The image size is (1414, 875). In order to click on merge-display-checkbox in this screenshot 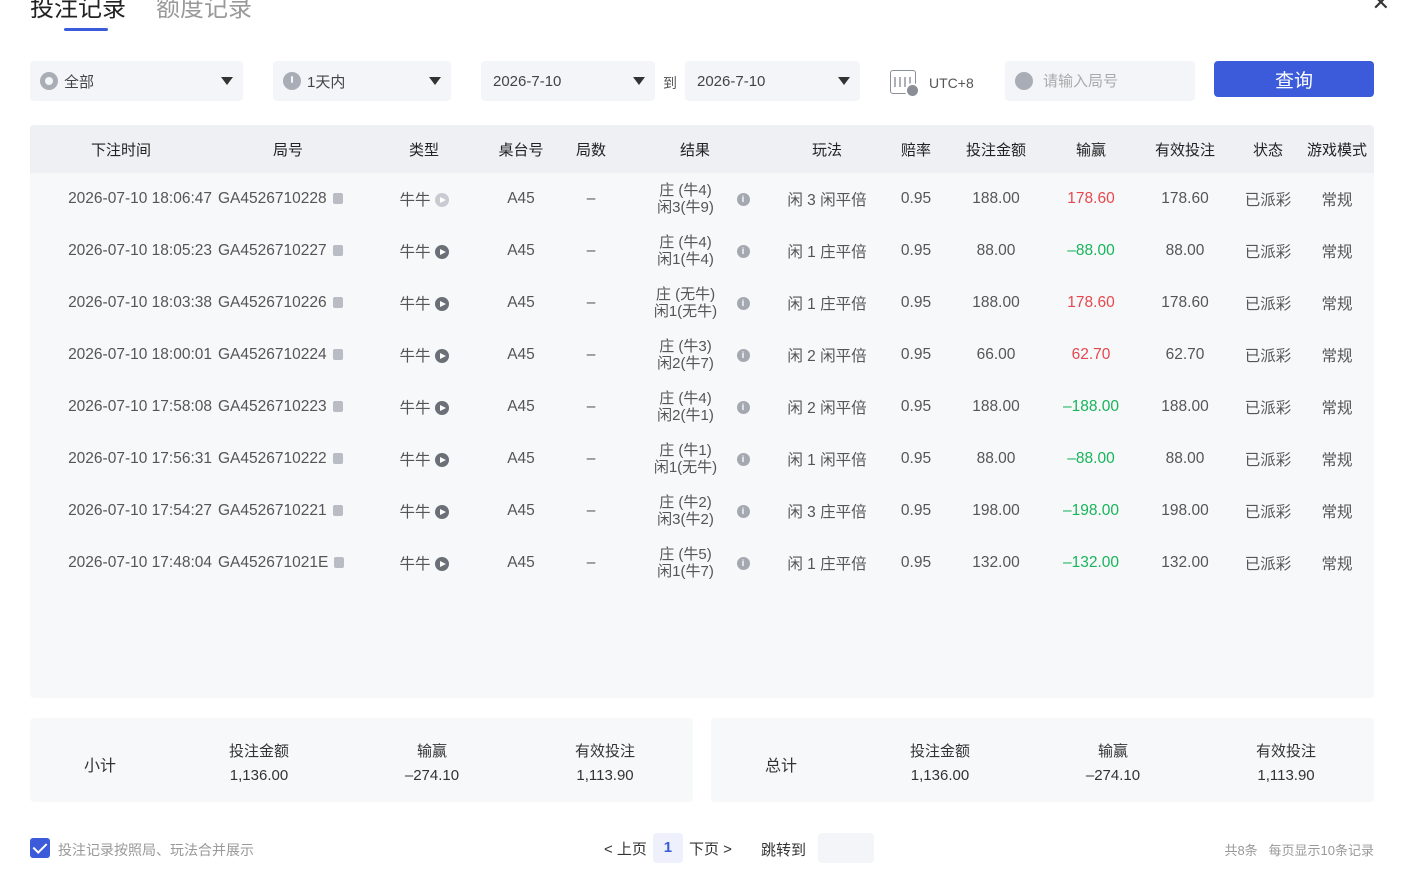, I will do `click(40, 848)`.